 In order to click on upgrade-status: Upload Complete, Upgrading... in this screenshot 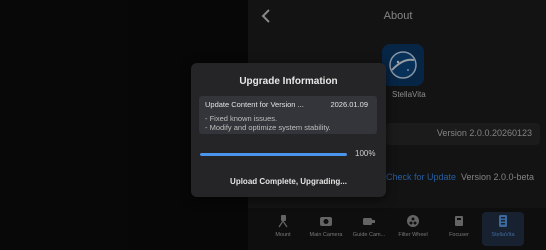, I will do `click(288, 181)`.